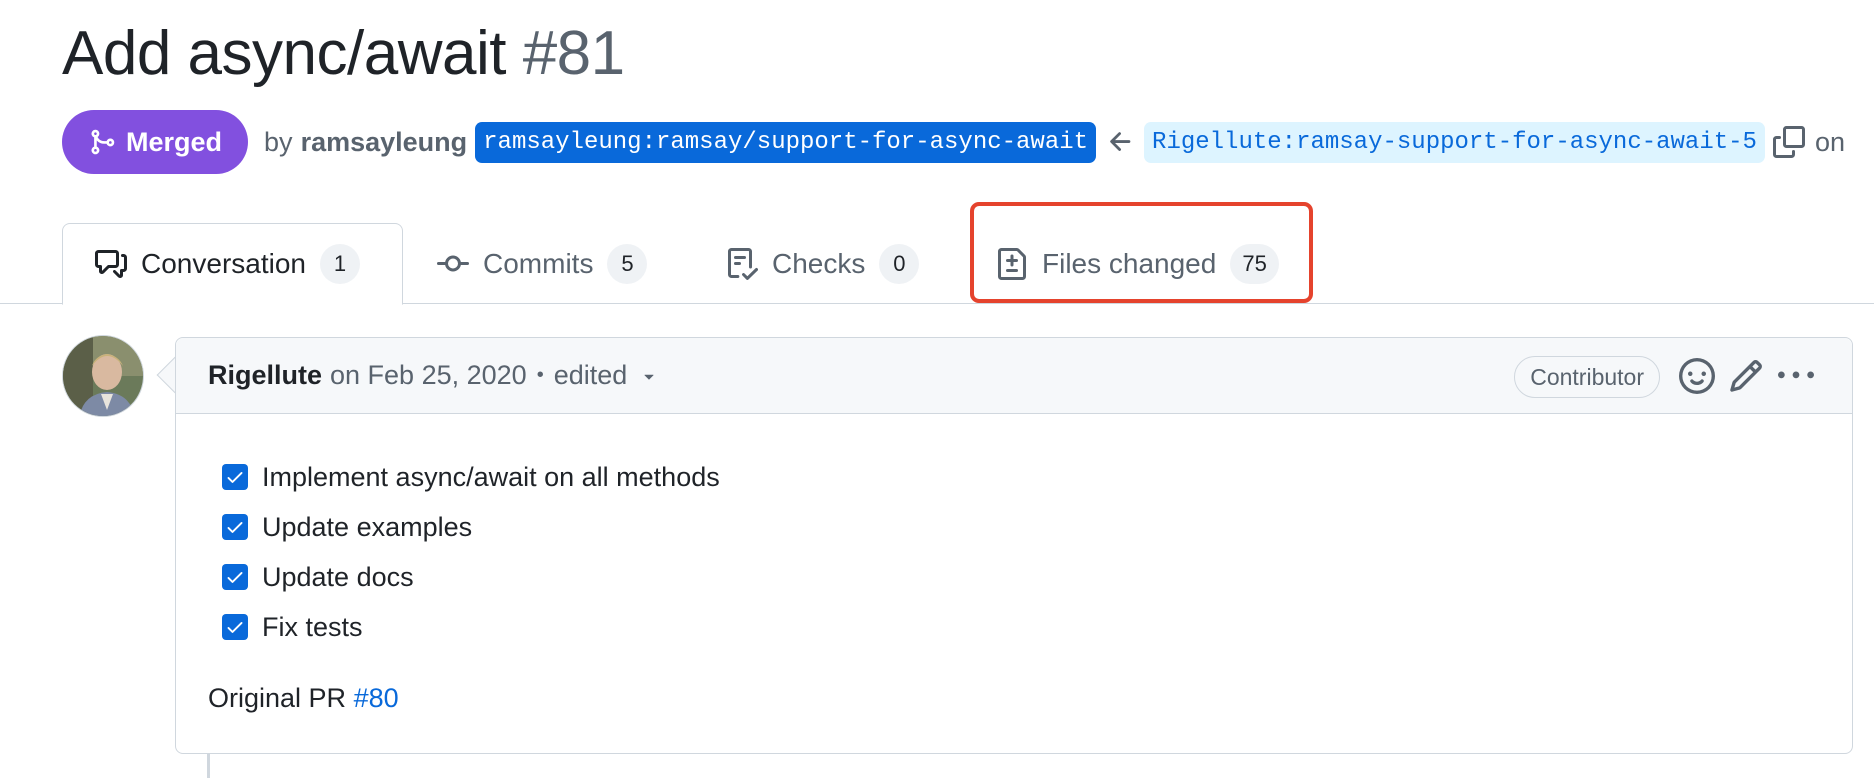  I want to click on merged-state-badge: Merged, so click(155, 142).